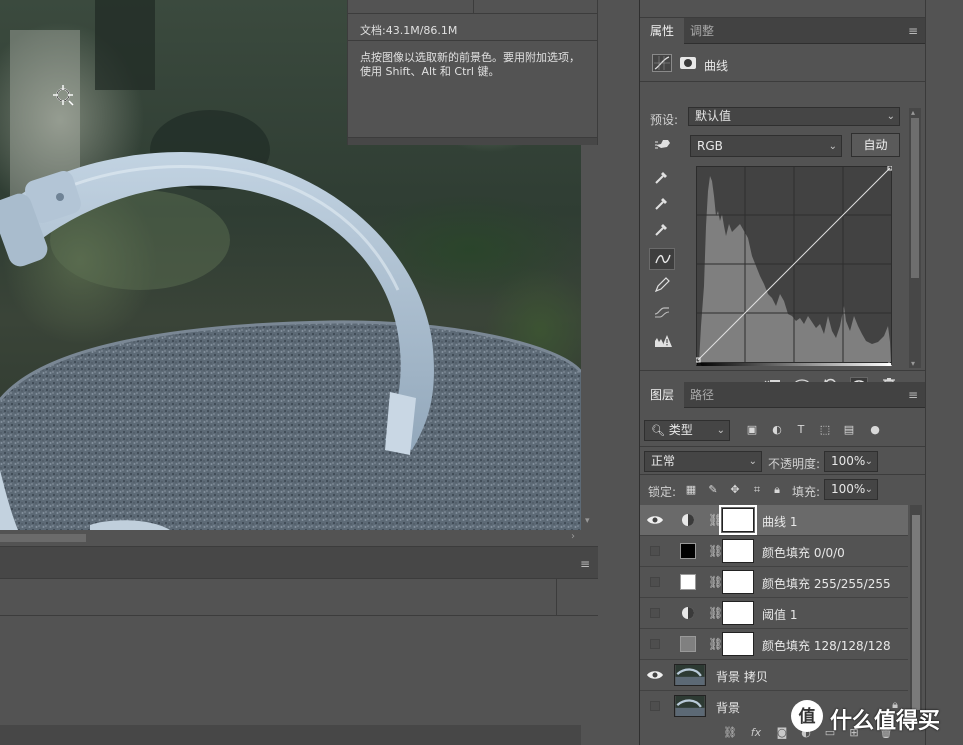 The width and height of the screenshot is (963, 745). Describe the element at coordinates (848, 489) in the screenshot. I see `fill-value: 100%` at that location.